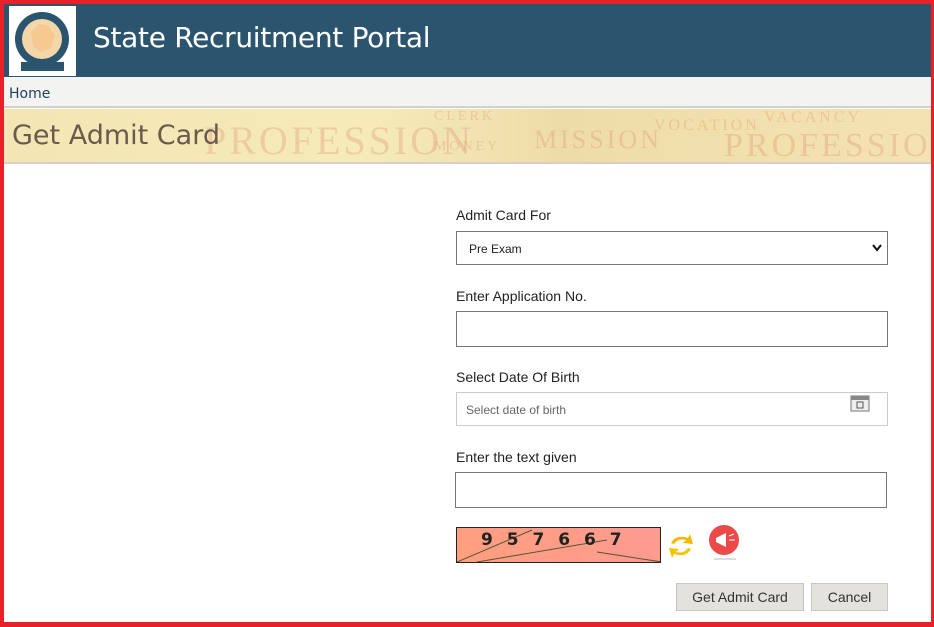 Image resolution: width=934 pixels, height=627 pixels. Describe the element at coordinates (464, 116) in the screenshot. I see `banner-watermark: CLERK` at that location.